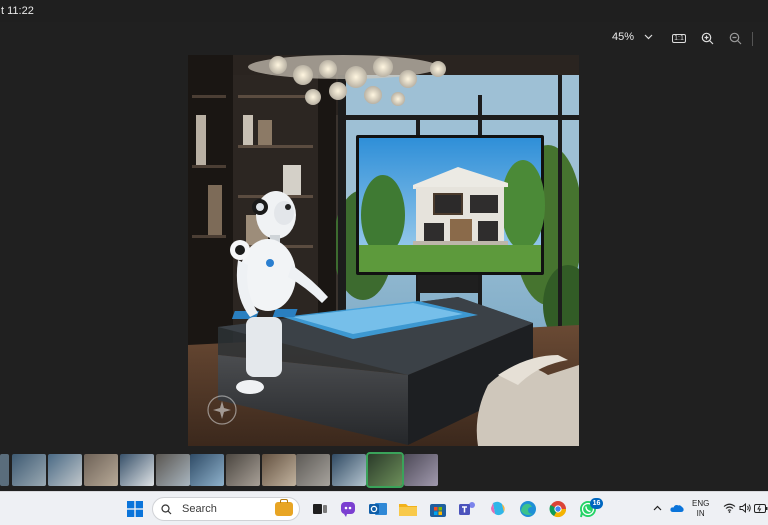 This screenshot has width=768, height=525. I want to click on zoom-in-icon, so click(707, 38).